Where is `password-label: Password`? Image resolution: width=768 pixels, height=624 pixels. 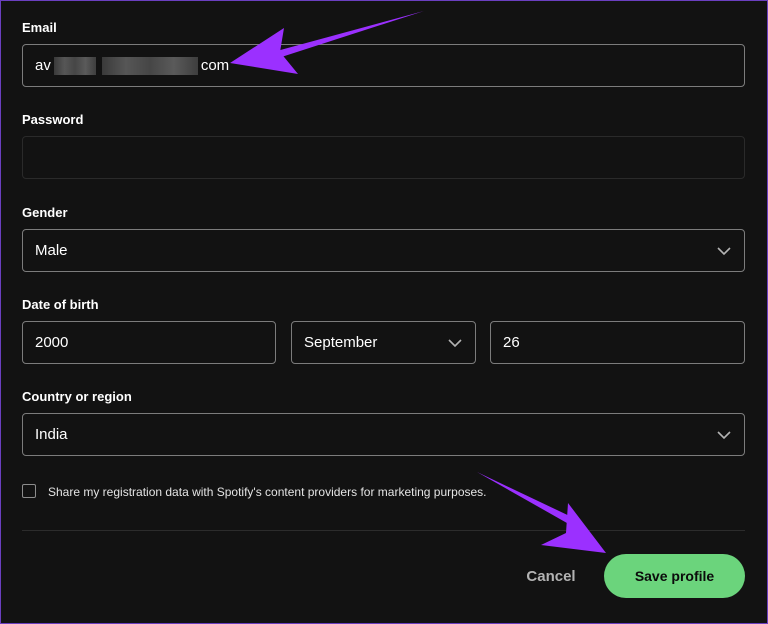 password-label: Password is located at coordinates (53, 119).